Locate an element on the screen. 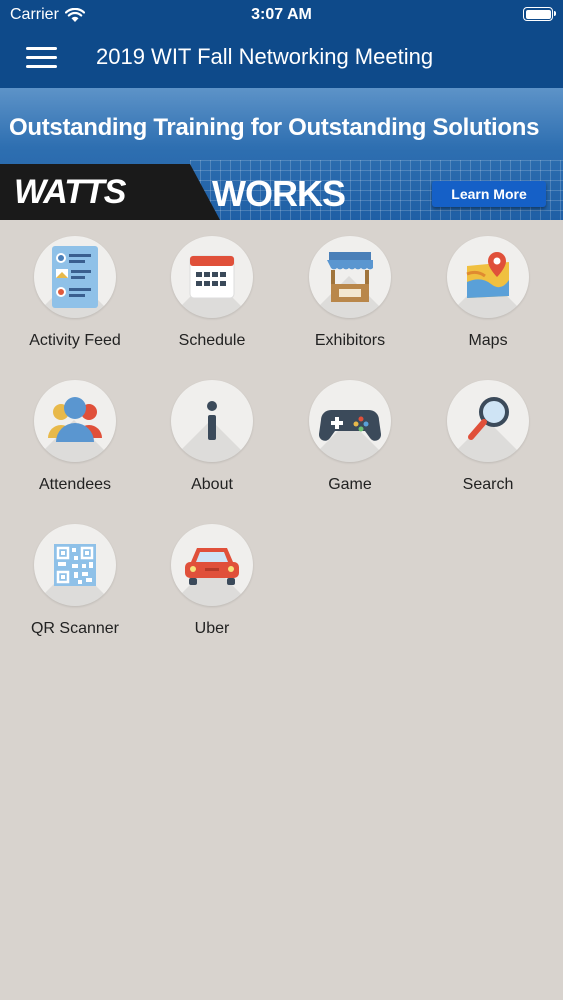 The image size is (563, 1000). learn-more-button: Learn More is located at coordinates (489, 194).